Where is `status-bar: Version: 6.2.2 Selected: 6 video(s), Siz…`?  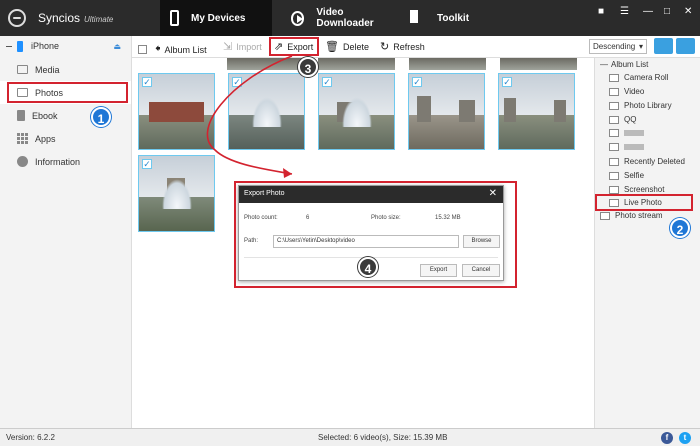 status-bar: Version: 6.2.2 Selected: 6 video(s), Siz… is located at coordinates (350, 437).